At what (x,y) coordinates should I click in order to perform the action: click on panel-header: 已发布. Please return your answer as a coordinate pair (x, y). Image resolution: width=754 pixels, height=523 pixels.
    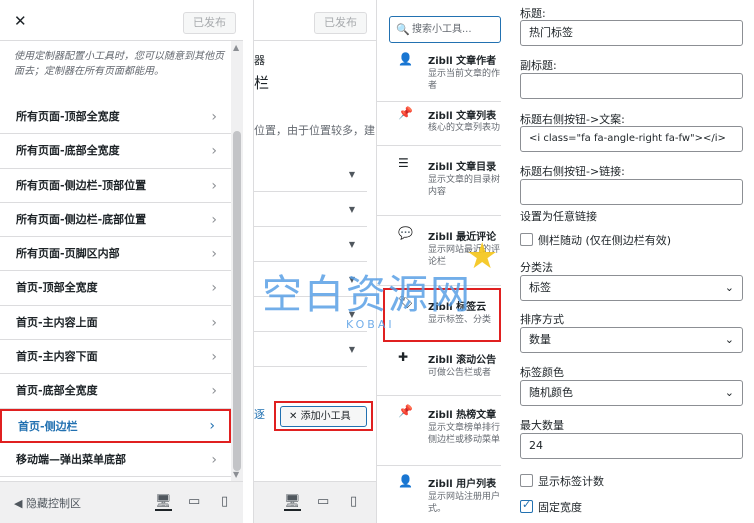
    Looking at the image, I should click on (315, 20).